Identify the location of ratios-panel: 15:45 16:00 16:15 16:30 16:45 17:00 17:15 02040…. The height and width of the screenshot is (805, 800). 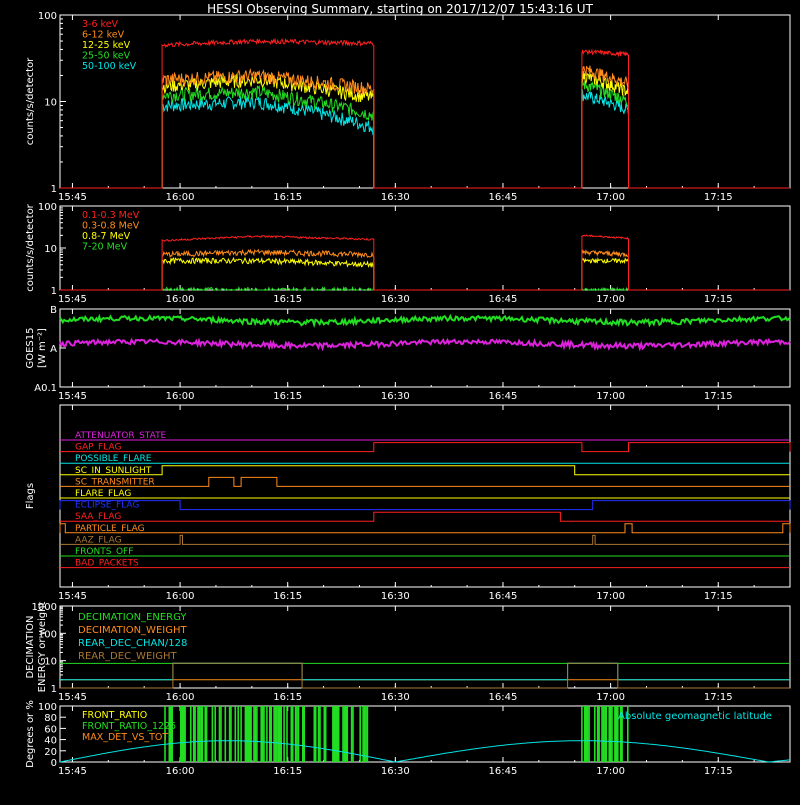
(408, 738).